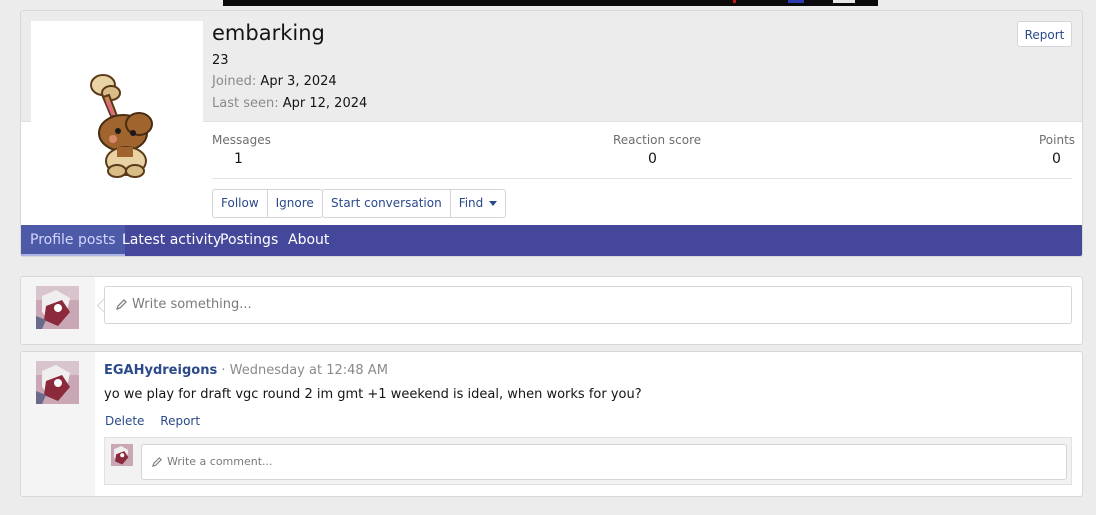 The image size is (1096, 515). I want to click on comment-user-avatar, so click(122, 455).